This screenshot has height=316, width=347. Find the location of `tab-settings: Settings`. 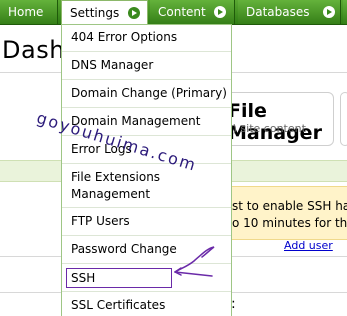

tab-settings: Settings is located at coordinates (104, 12).